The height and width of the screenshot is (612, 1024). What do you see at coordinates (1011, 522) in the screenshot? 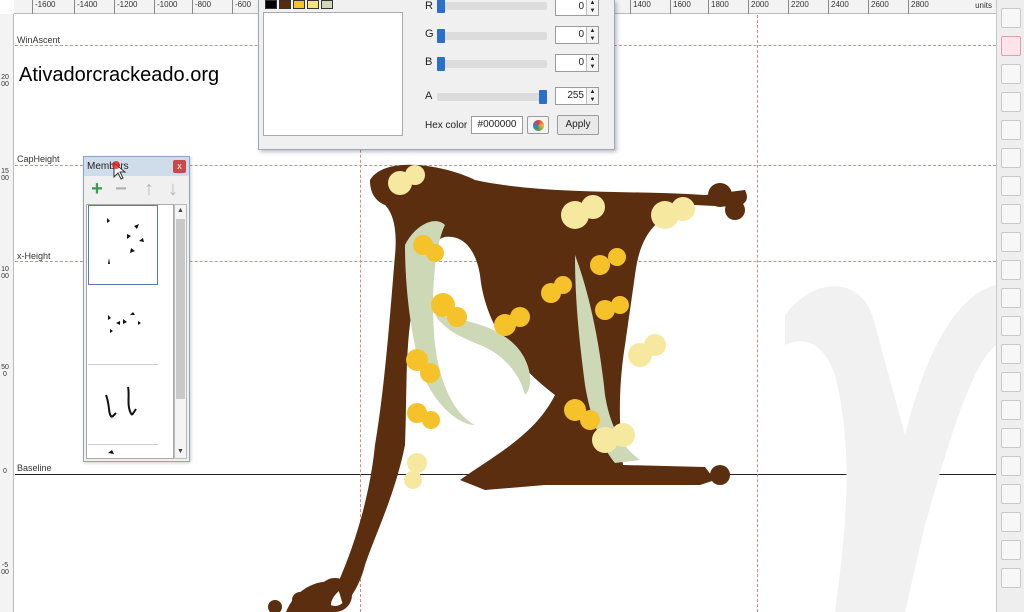
I see `polygon-tool-icon` at bounding box center [1011, 522].